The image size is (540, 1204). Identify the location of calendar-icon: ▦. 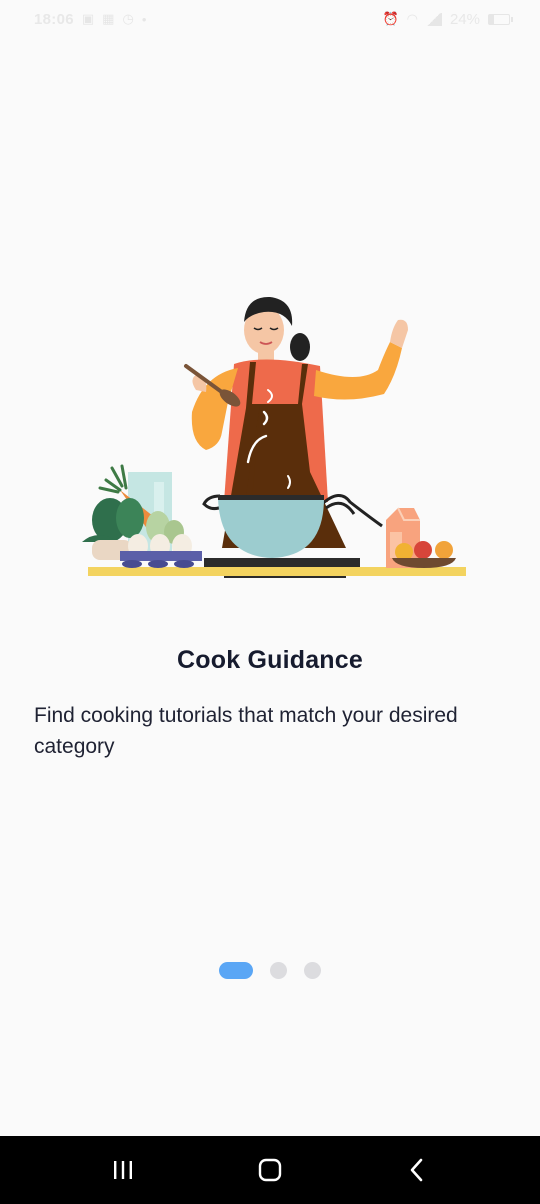
(108, 18).